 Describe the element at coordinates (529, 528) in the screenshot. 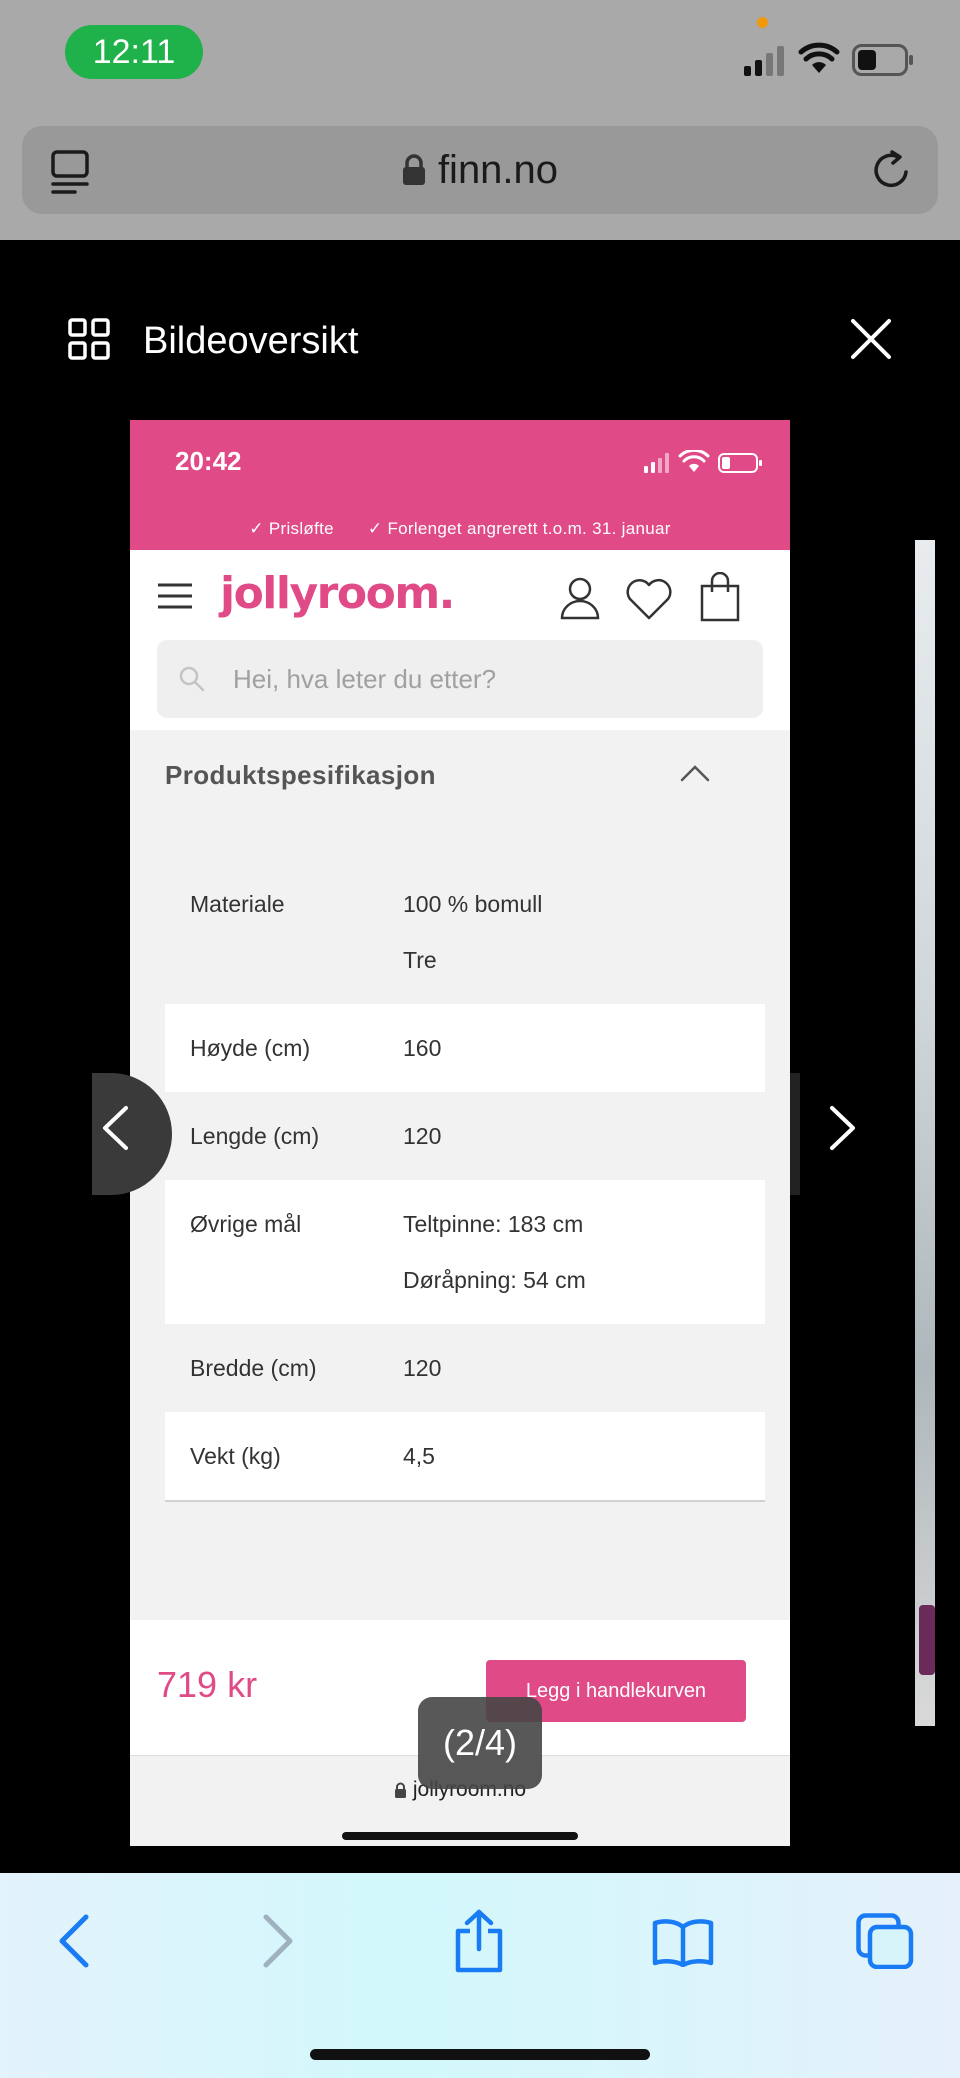

I see `promo-label: Forlenget angrerett t.o.m. 31. januar` at that location.